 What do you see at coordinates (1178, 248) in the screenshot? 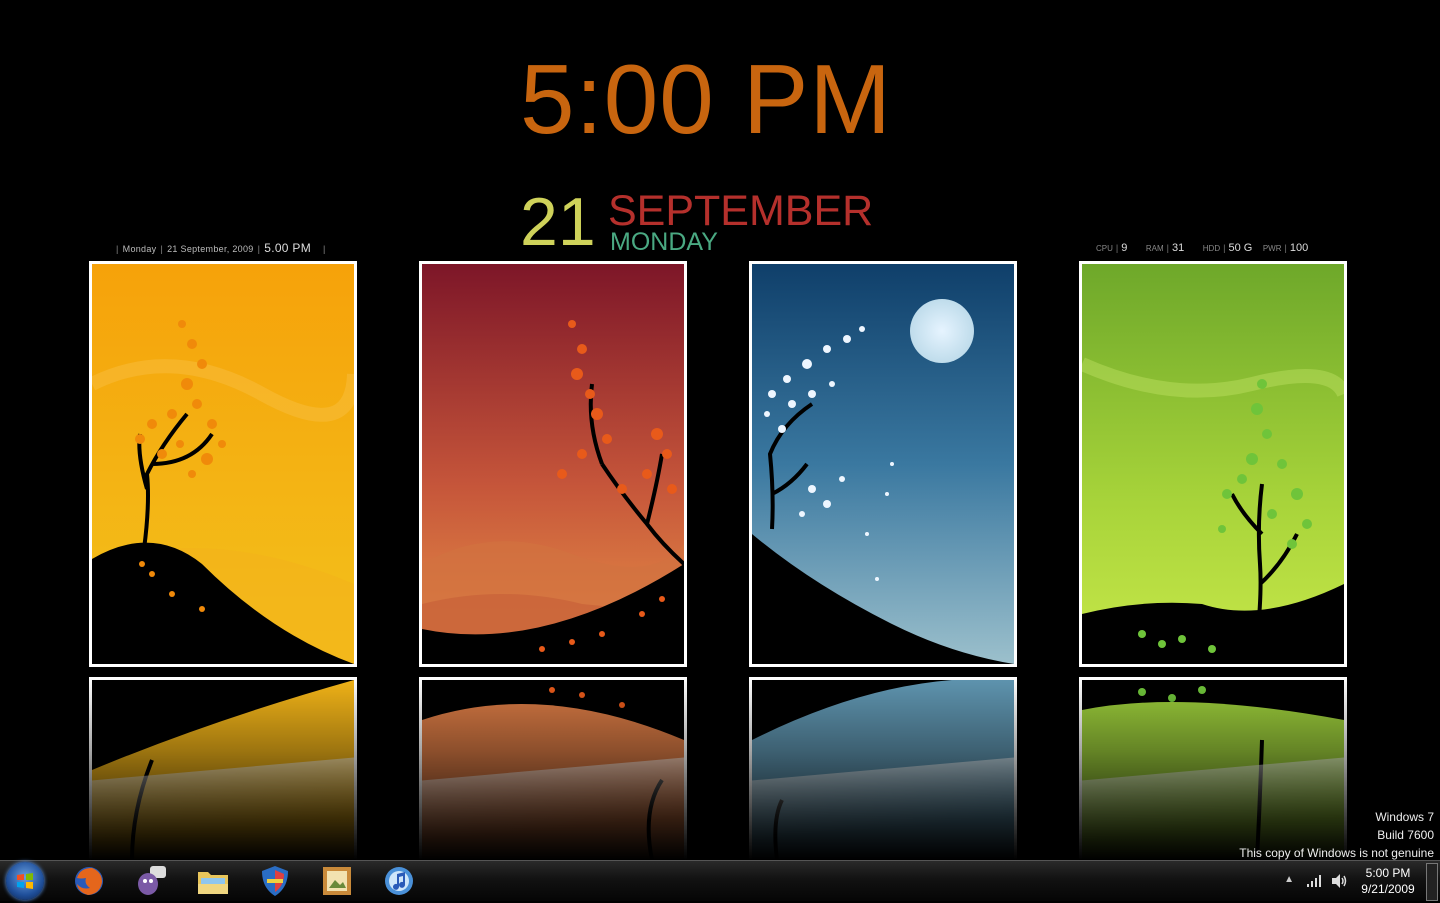
I see `ram-value: 31` at bounding box center [1178, 248].